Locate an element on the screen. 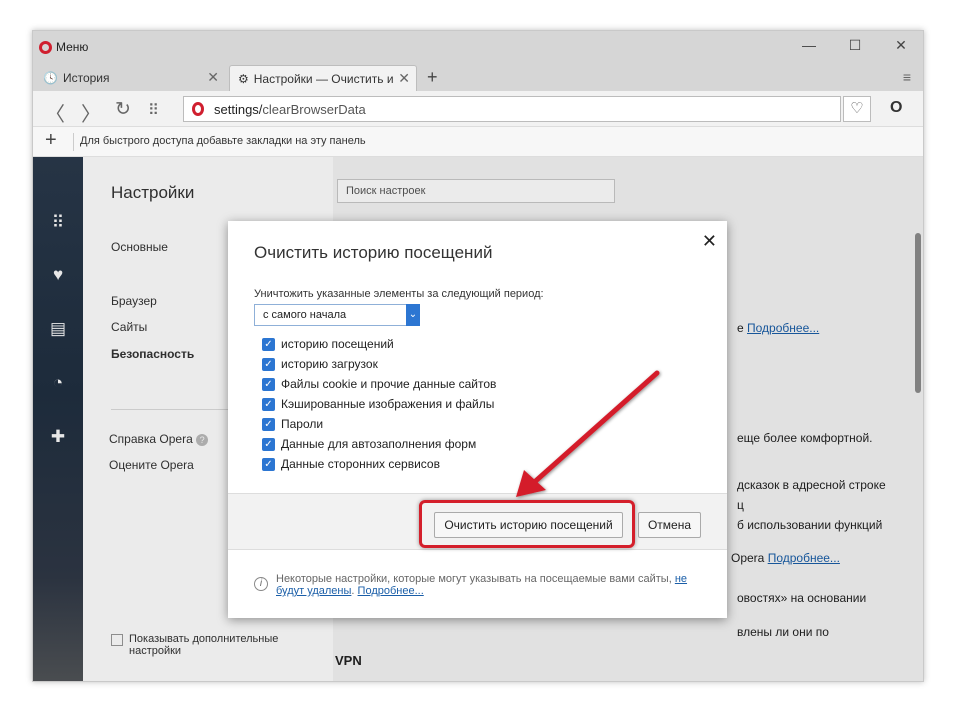 Image resolution: width=955 pixels, height=713 pixels. tab-label: История is located at coordinates (86, 78).